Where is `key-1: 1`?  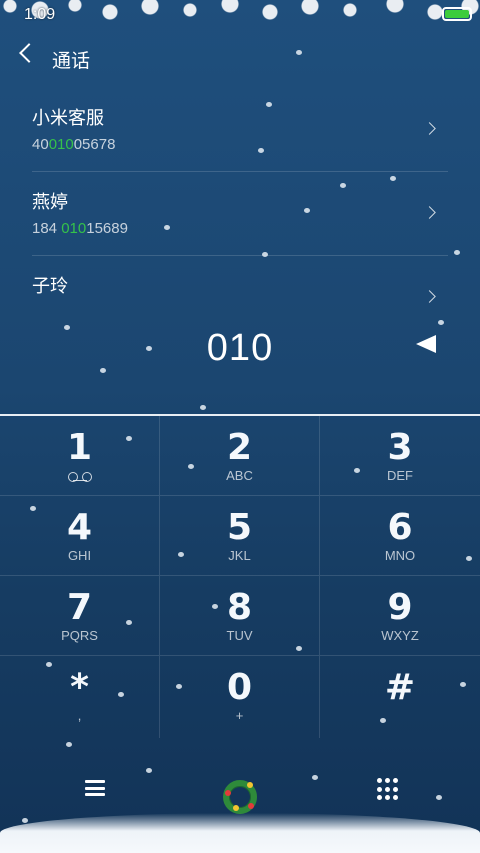 key-1: 1 is located at coordinates (80, 456).